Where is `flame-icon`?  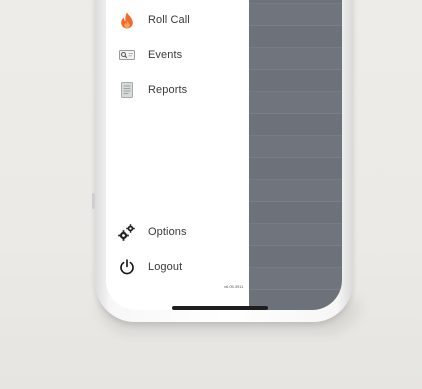 flame-icon is located at coordinates (127, 20).